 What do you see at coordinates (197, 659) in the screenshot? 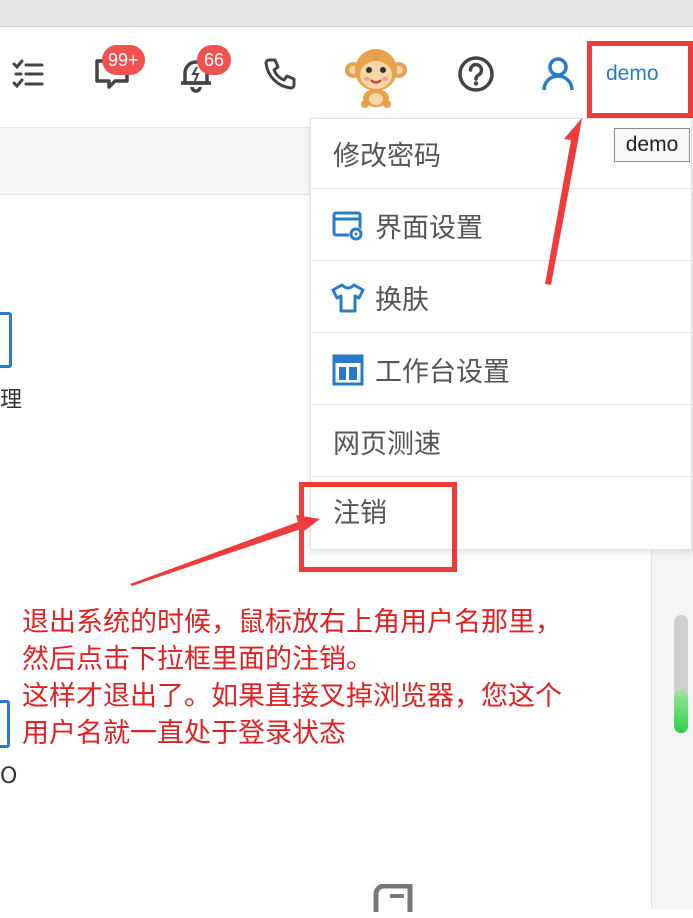
I see `annotation-line: 然后点击下拉框里面的注销。` at bounding box center [197, 659].